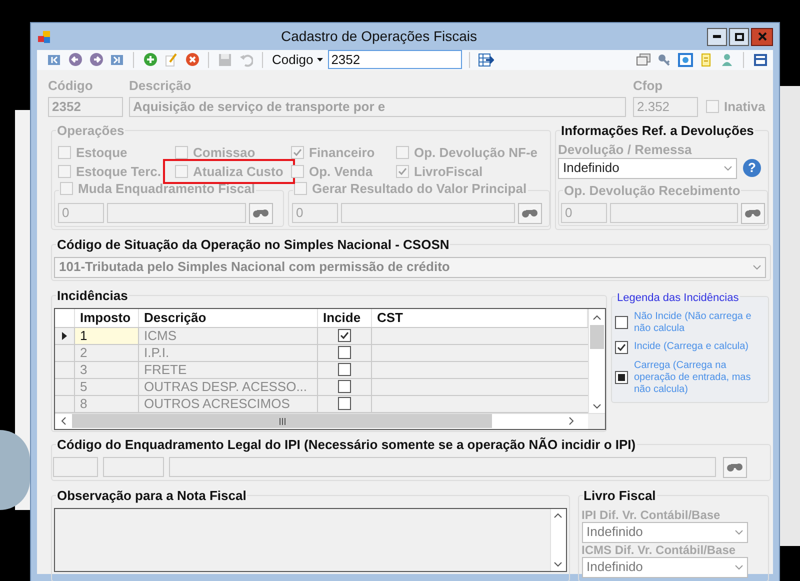 The image size is (800, 581). What do you see at coordinates (665, 106) in the screenshot?
I see `text-field: 2.352` at bounding box center [665, 106].